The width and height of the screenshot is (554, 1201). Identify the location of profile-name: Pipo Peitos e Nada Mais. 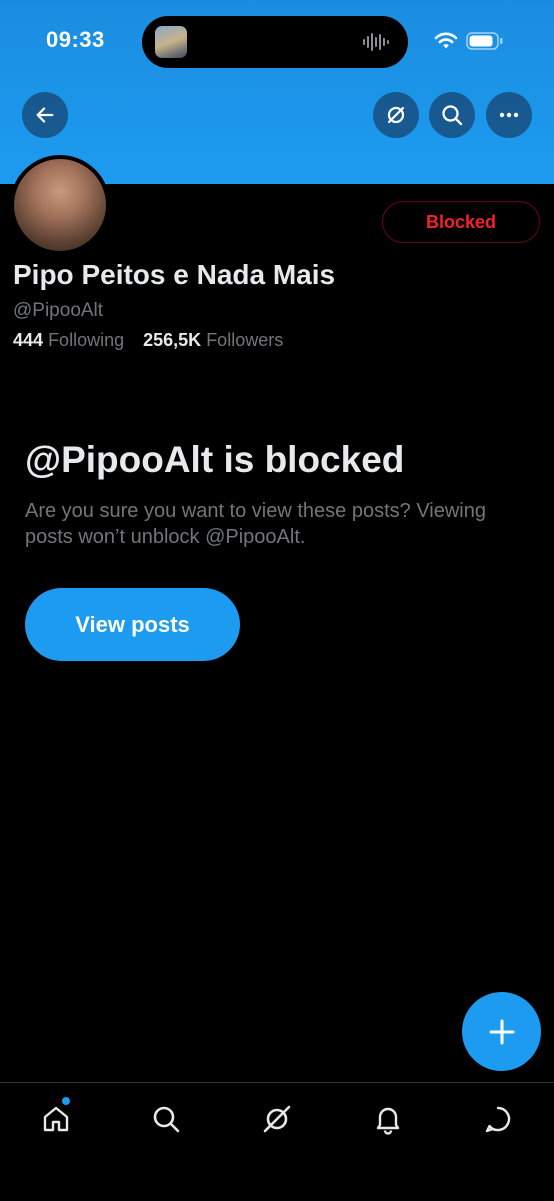
(174, 274).